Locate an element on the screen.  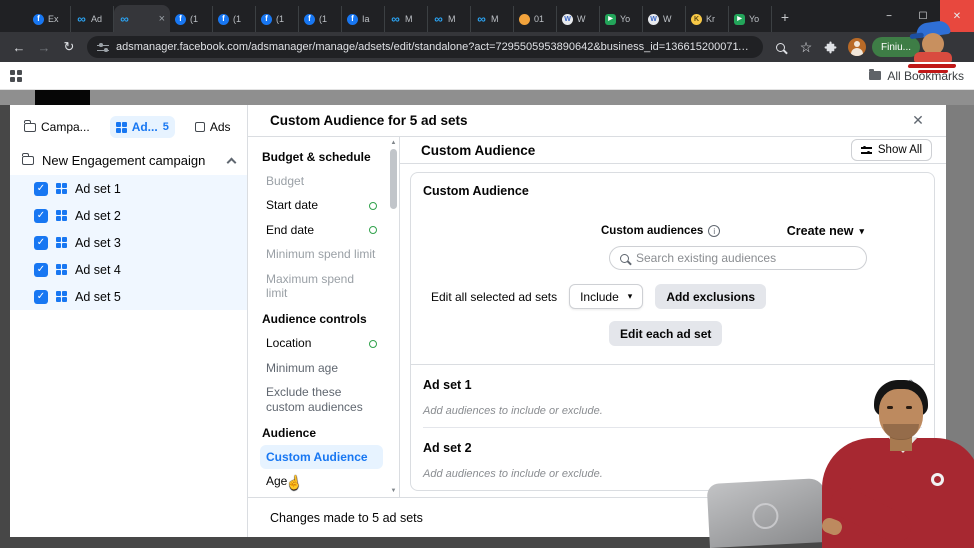
ads-square-icon is located at coordinates (199, 127).